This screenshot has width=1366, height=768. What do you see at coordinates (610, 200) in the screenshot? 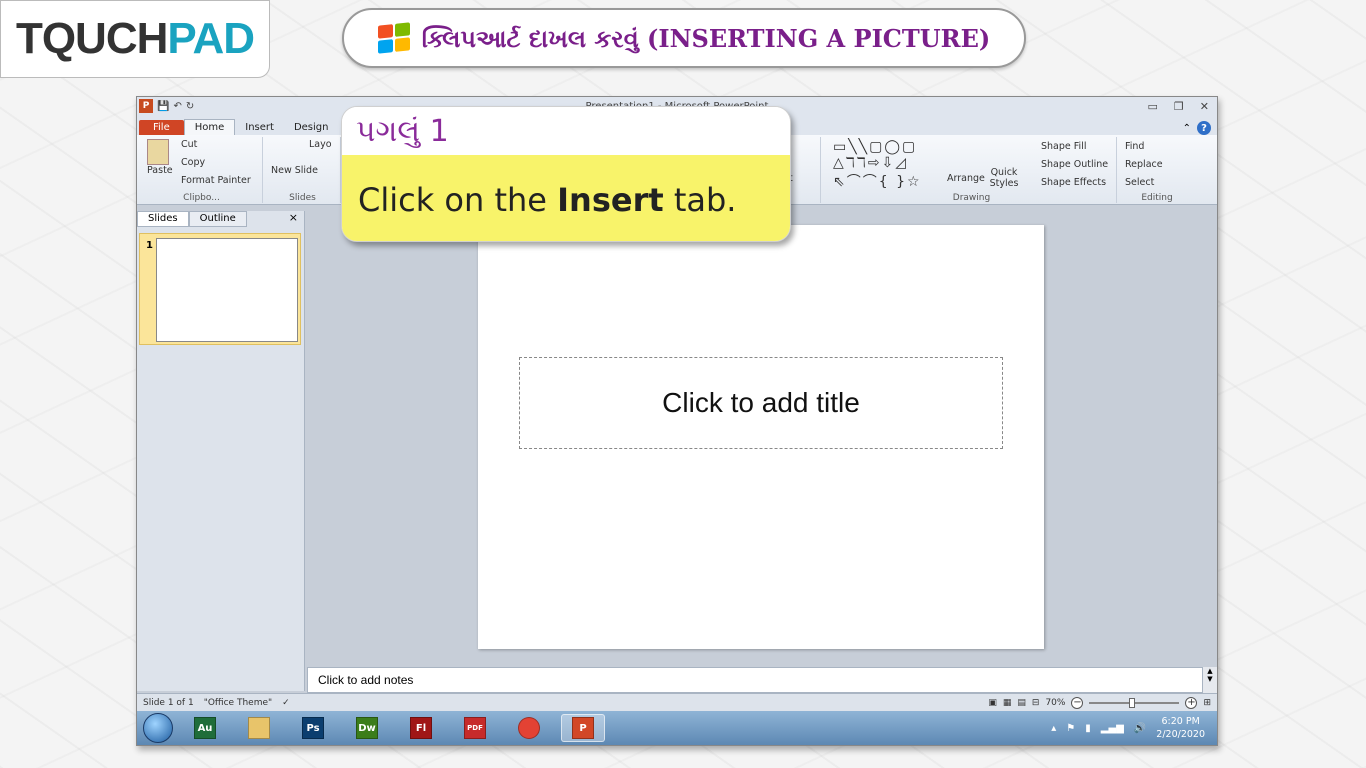
I see `instruction-highlight: Insert` at bounding box center [610, 200].